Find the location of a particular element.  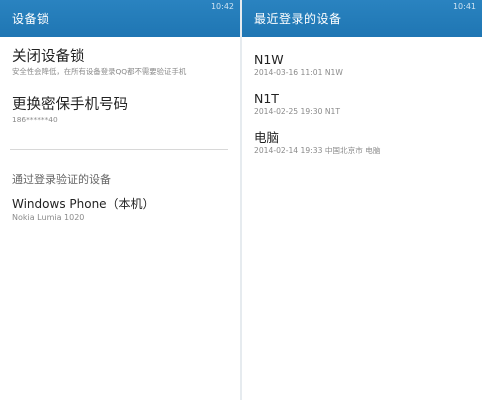

login-device-detail: 2014-02-25 19:30 N1T is located at coordinates (297, 111).